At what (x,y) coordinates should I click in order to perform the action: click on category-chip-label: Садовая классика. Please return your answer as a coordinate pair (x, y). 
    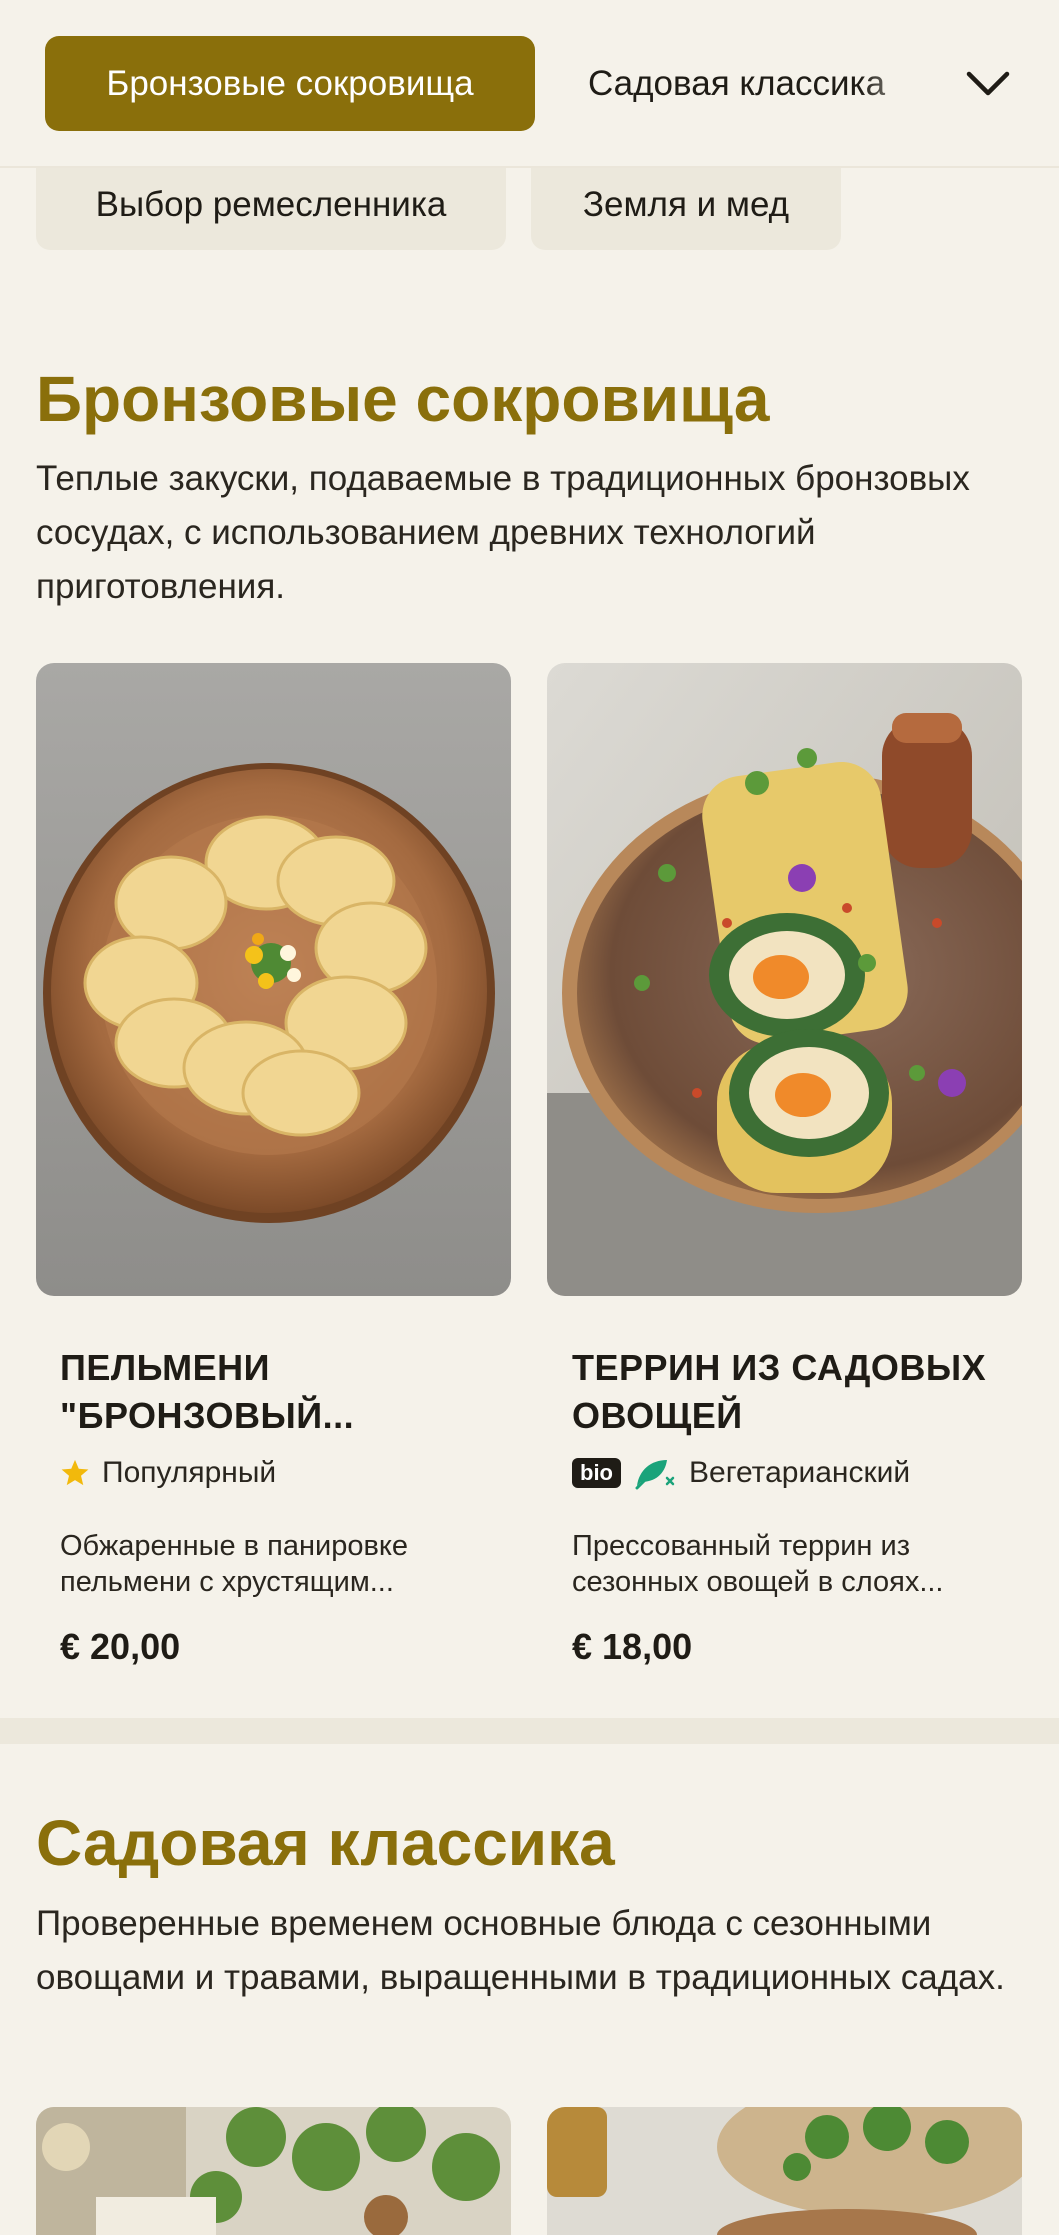
    Looking at the image, I should click on (737, 83).